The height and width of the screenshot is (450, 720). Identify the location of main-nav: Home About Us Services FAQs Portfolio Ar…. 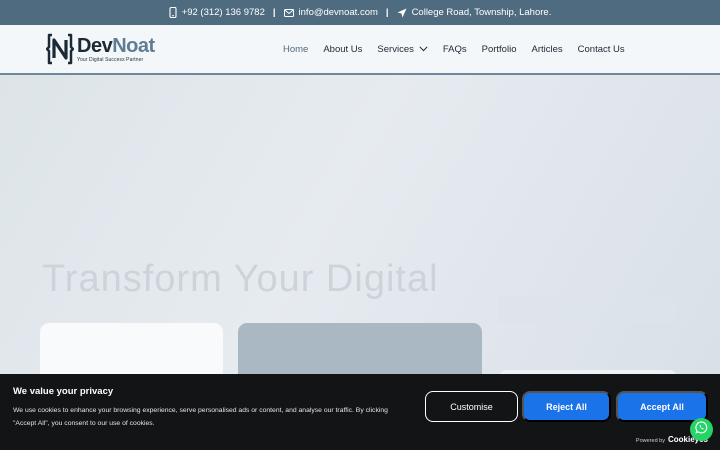
(454, 49).